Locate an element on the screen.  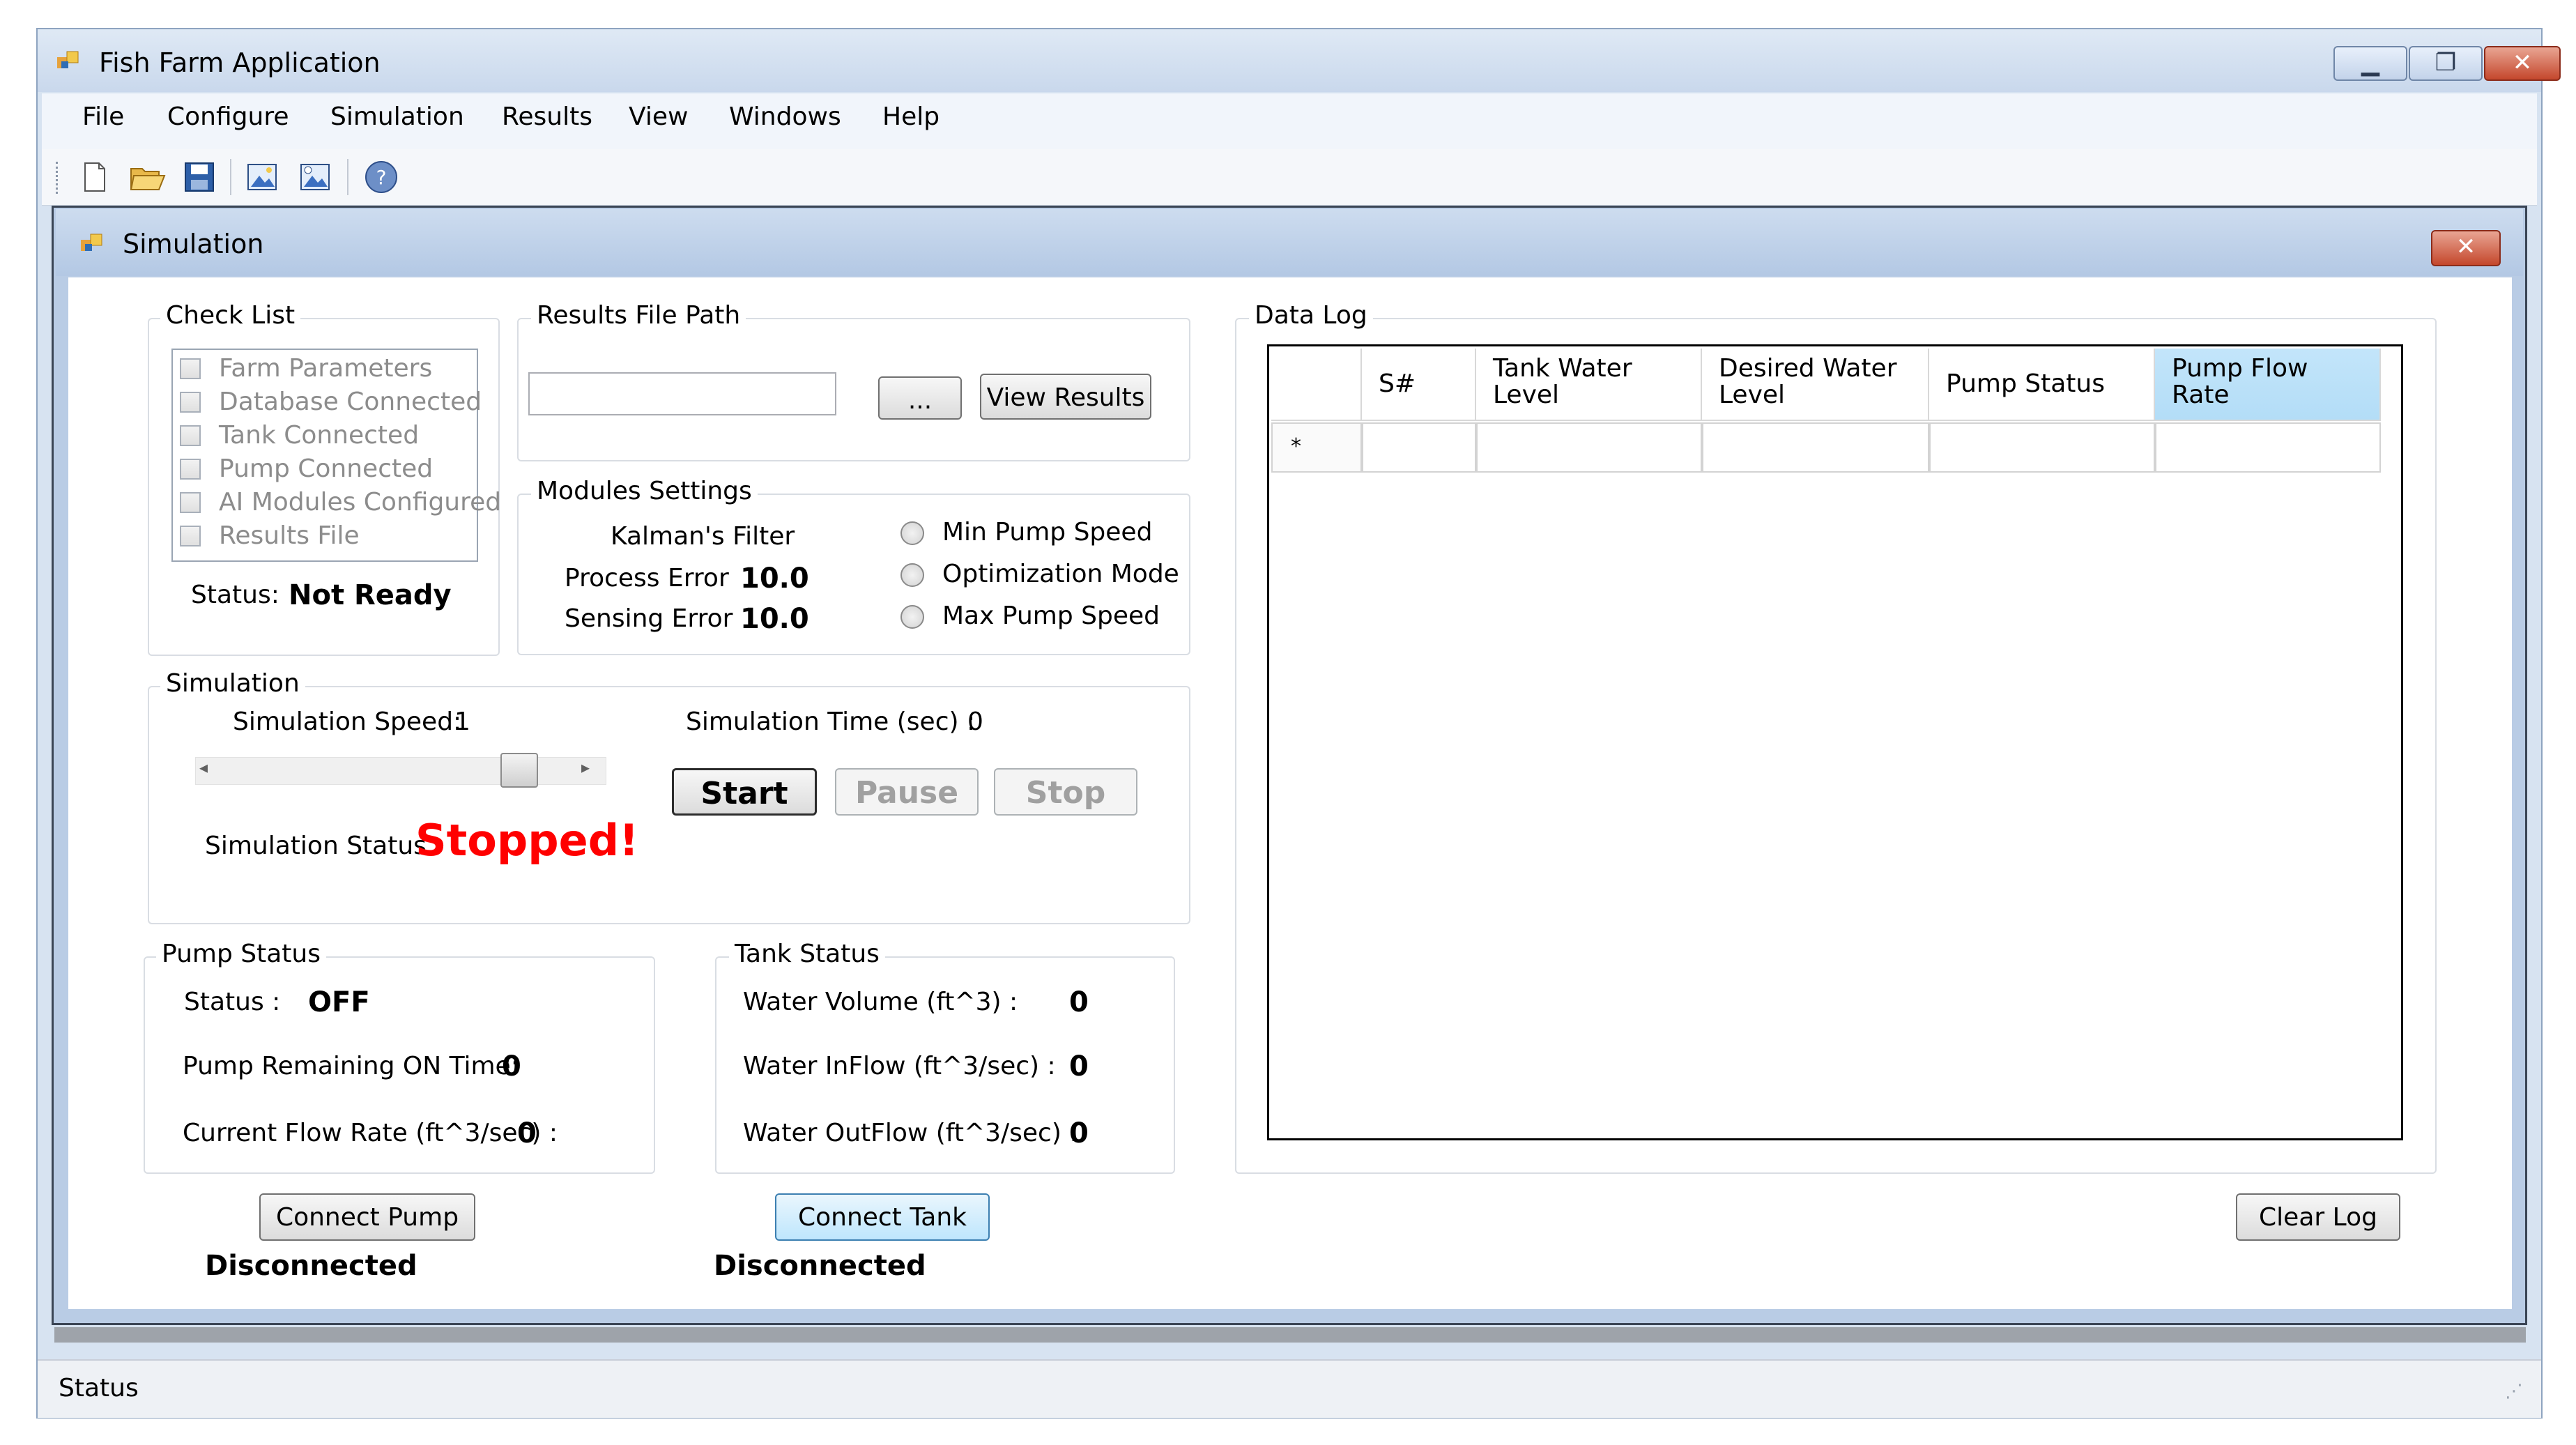
checkbox-results-file is located at coordinates (191, 536).